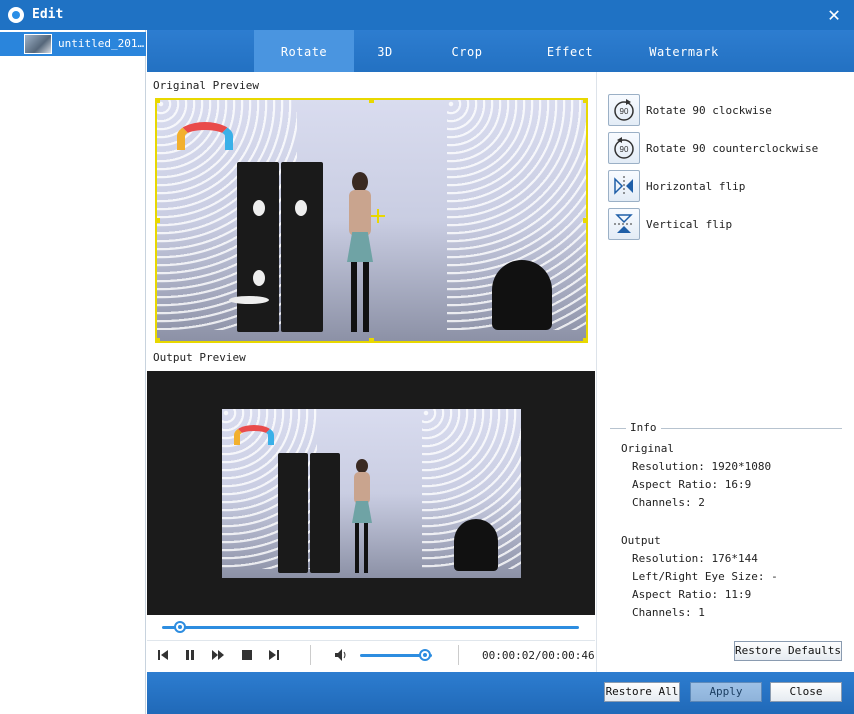 The height and width of the screenshot is (714, 854). What do you see at coordinates (695, 558) in the screenshot?
I see `output-resolution: Resolution: 176*144` at bounding box center [695, 558].